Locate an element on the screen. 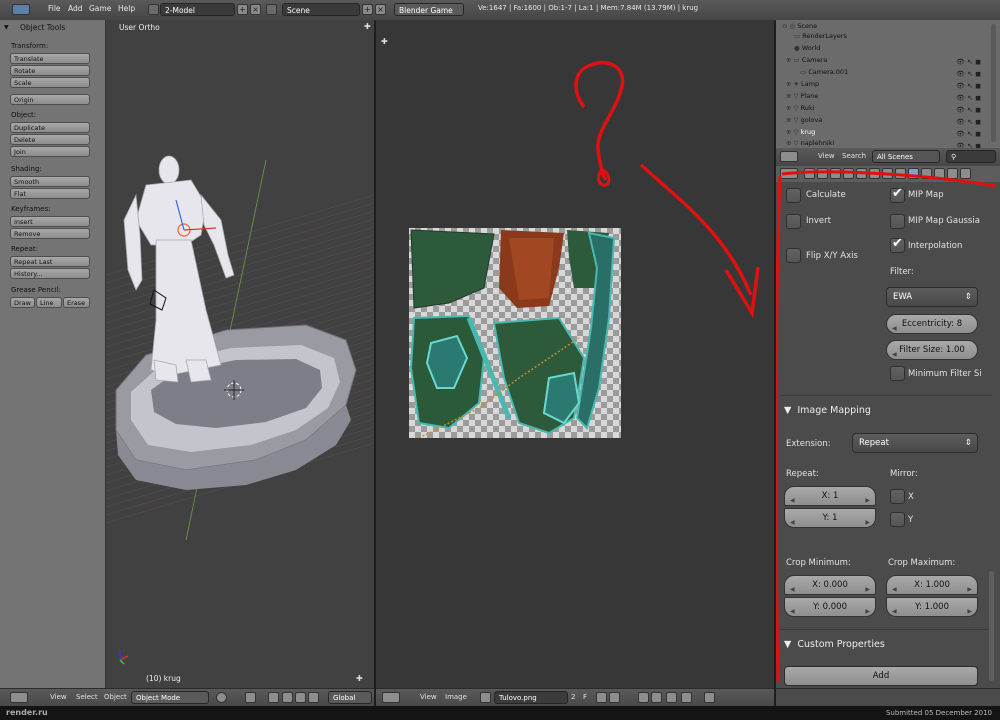 The height and width of the screenshot is (720, 1000). scene-icon is located at coordinates (271, 9).